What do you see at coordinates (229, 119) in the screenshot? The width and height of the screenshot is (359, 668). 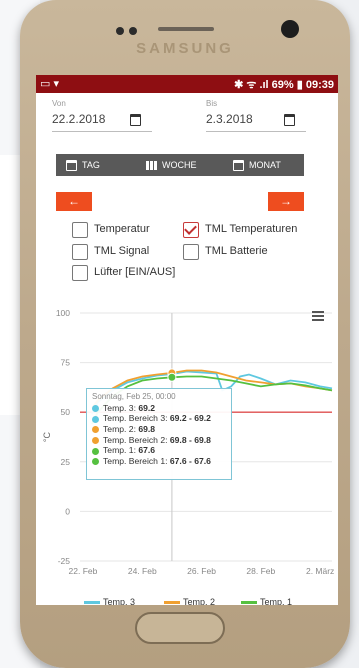 I see `to-date-value: 2.3.2018` at bounding box center [229, 119].